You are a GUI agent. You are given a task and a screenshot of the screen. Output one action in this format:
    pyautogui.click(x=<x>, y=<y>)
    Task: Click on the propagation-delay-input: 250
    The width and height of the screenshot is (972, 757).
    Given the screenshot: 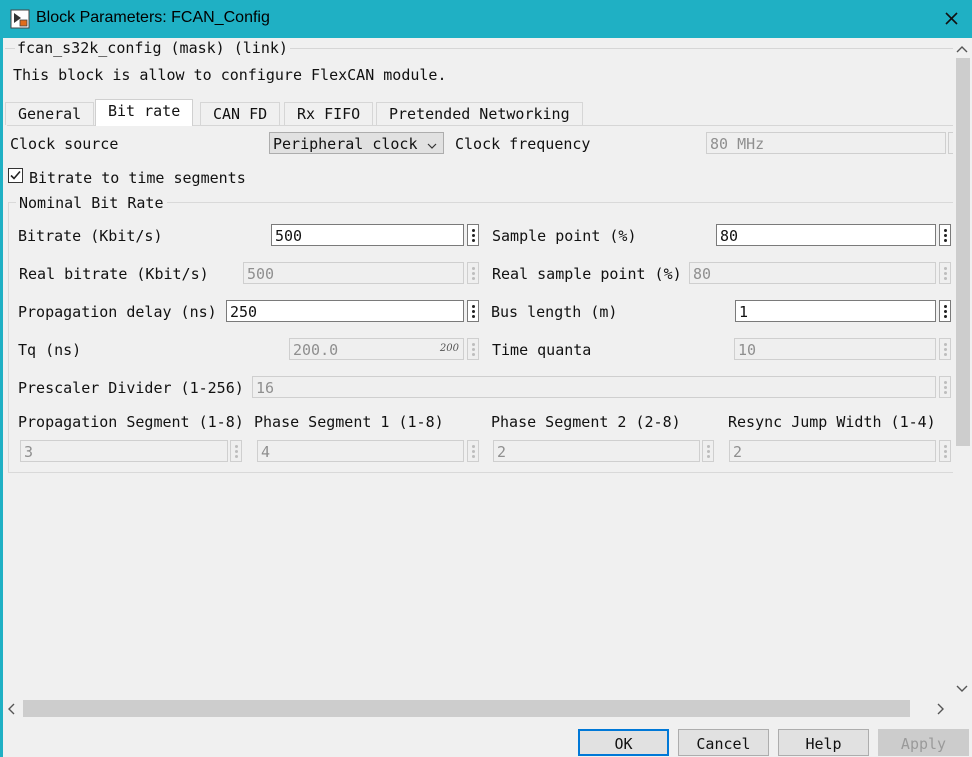 What is the action you would take?
    pyautogui.click(x=345, y=311)
    